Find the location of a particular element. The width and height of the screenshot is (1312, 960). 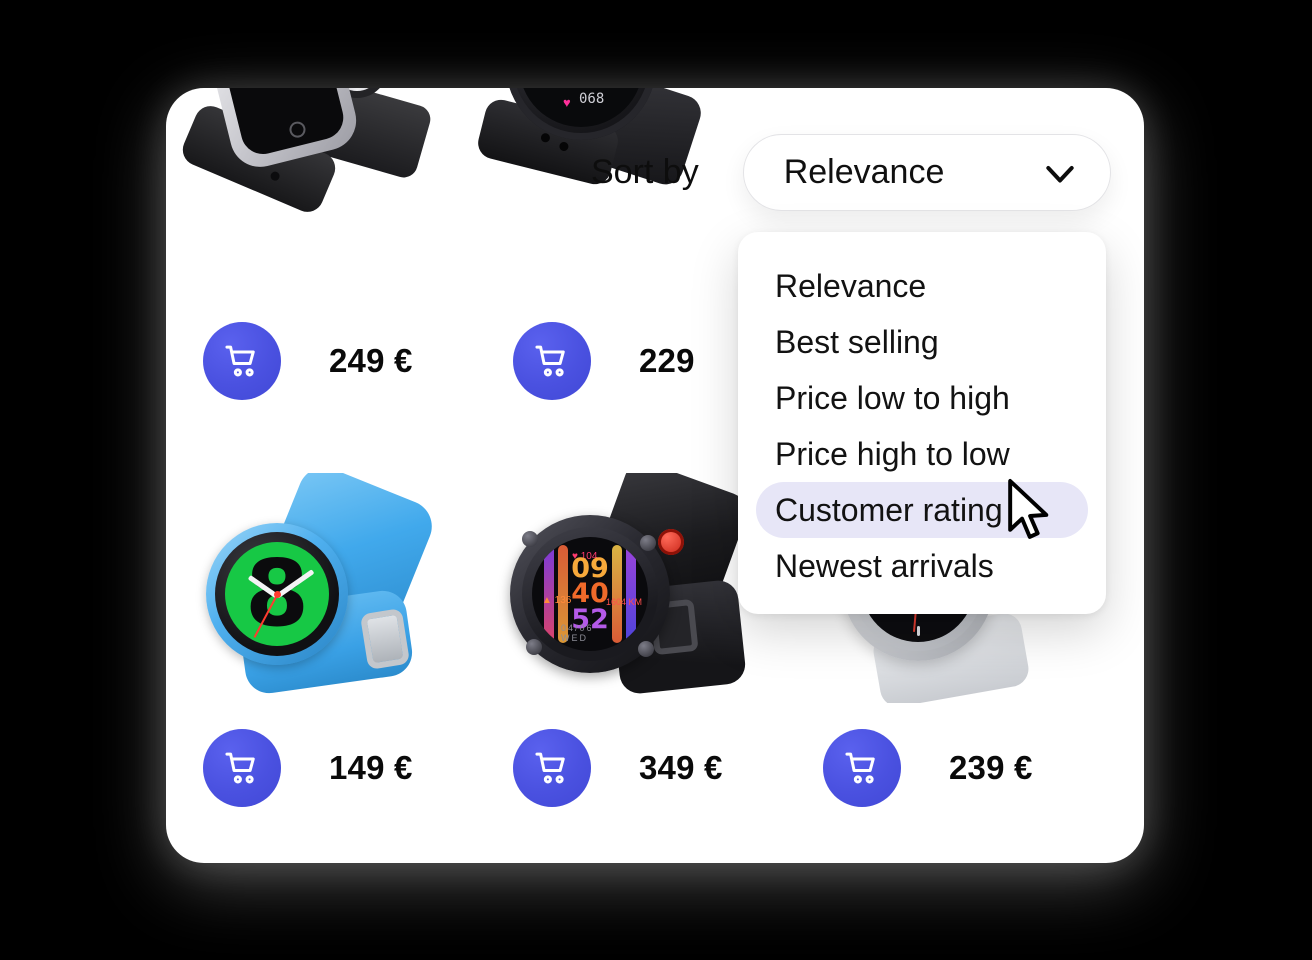

product-card: 56 249 € is located at coordinates (321, 246).